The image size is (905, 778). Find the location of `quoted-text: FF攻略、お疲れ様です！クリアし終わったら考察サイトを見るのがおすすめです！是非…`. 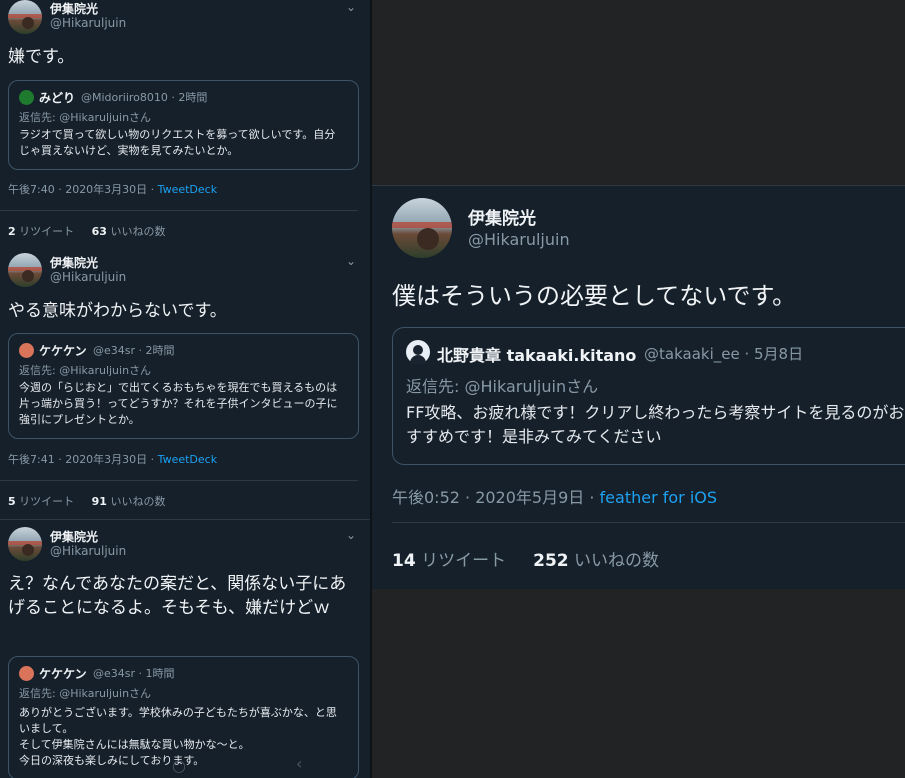

quoted-text: FF攻略、お疲れ様です！クリアし終わったら考察サイトを見るのがおすすめです！是非… is located at coordinates (655, 424).